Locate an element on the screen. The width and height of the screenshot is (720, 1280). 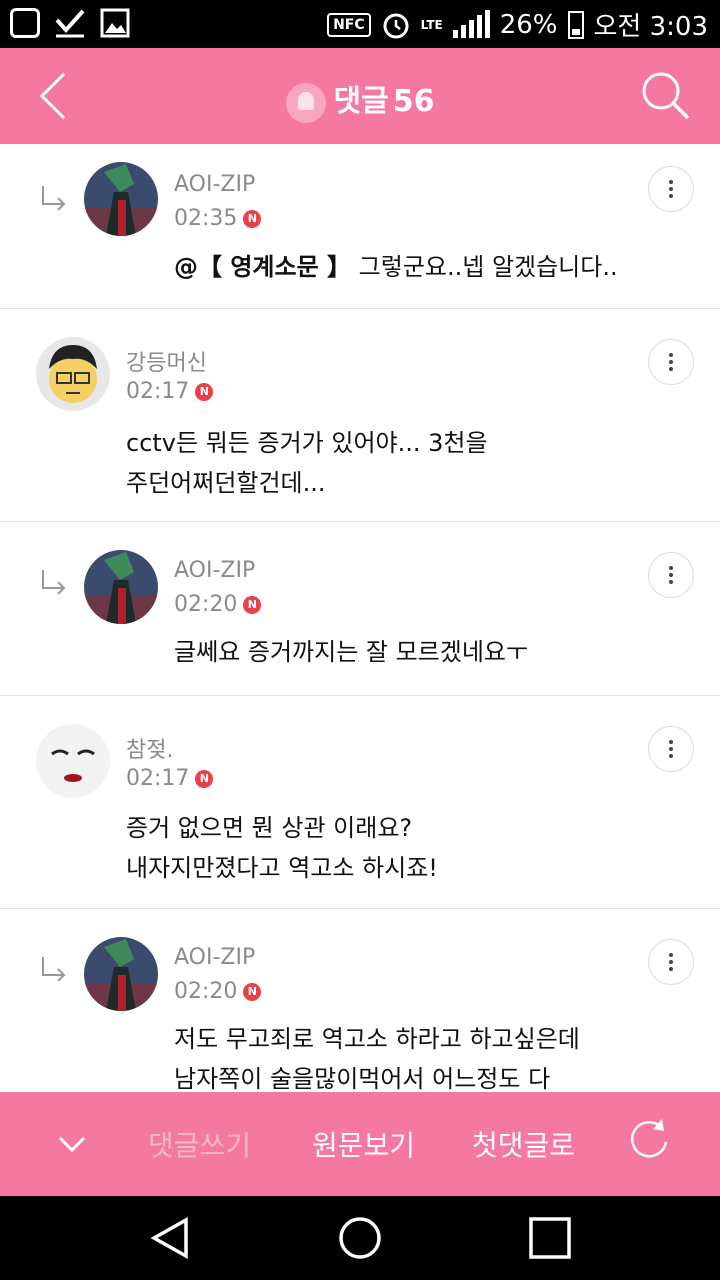
comment-text: 글쎄요 증거까지는 잘 모르겠네요ㅜ is located at coordinates (351, 652).